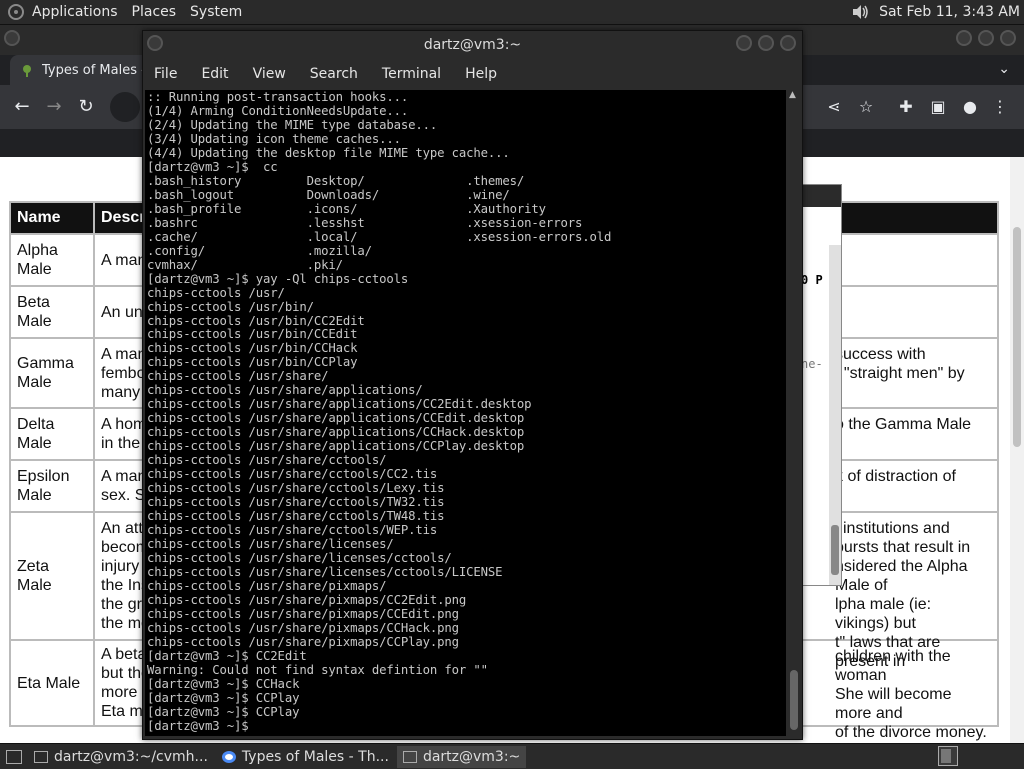 The height and width of the screenshot is (769, 1024). Describe the element at coordinates (835, 550) in the screenshot. I see `background-window-scrollbar-thumb` at that location.